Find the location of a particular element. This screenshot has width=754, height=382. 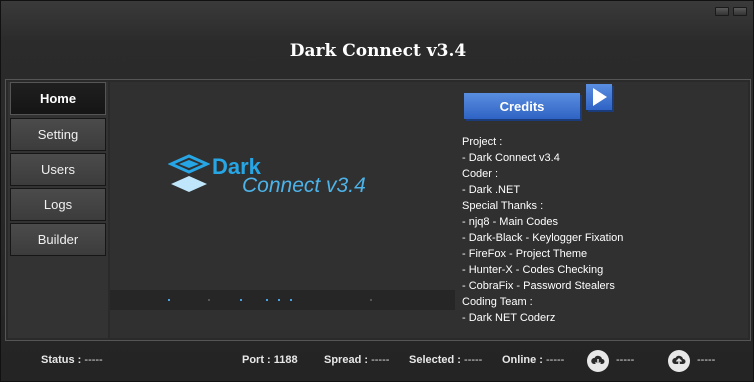

cloud-download-icon is located at coordinates (598, 361).